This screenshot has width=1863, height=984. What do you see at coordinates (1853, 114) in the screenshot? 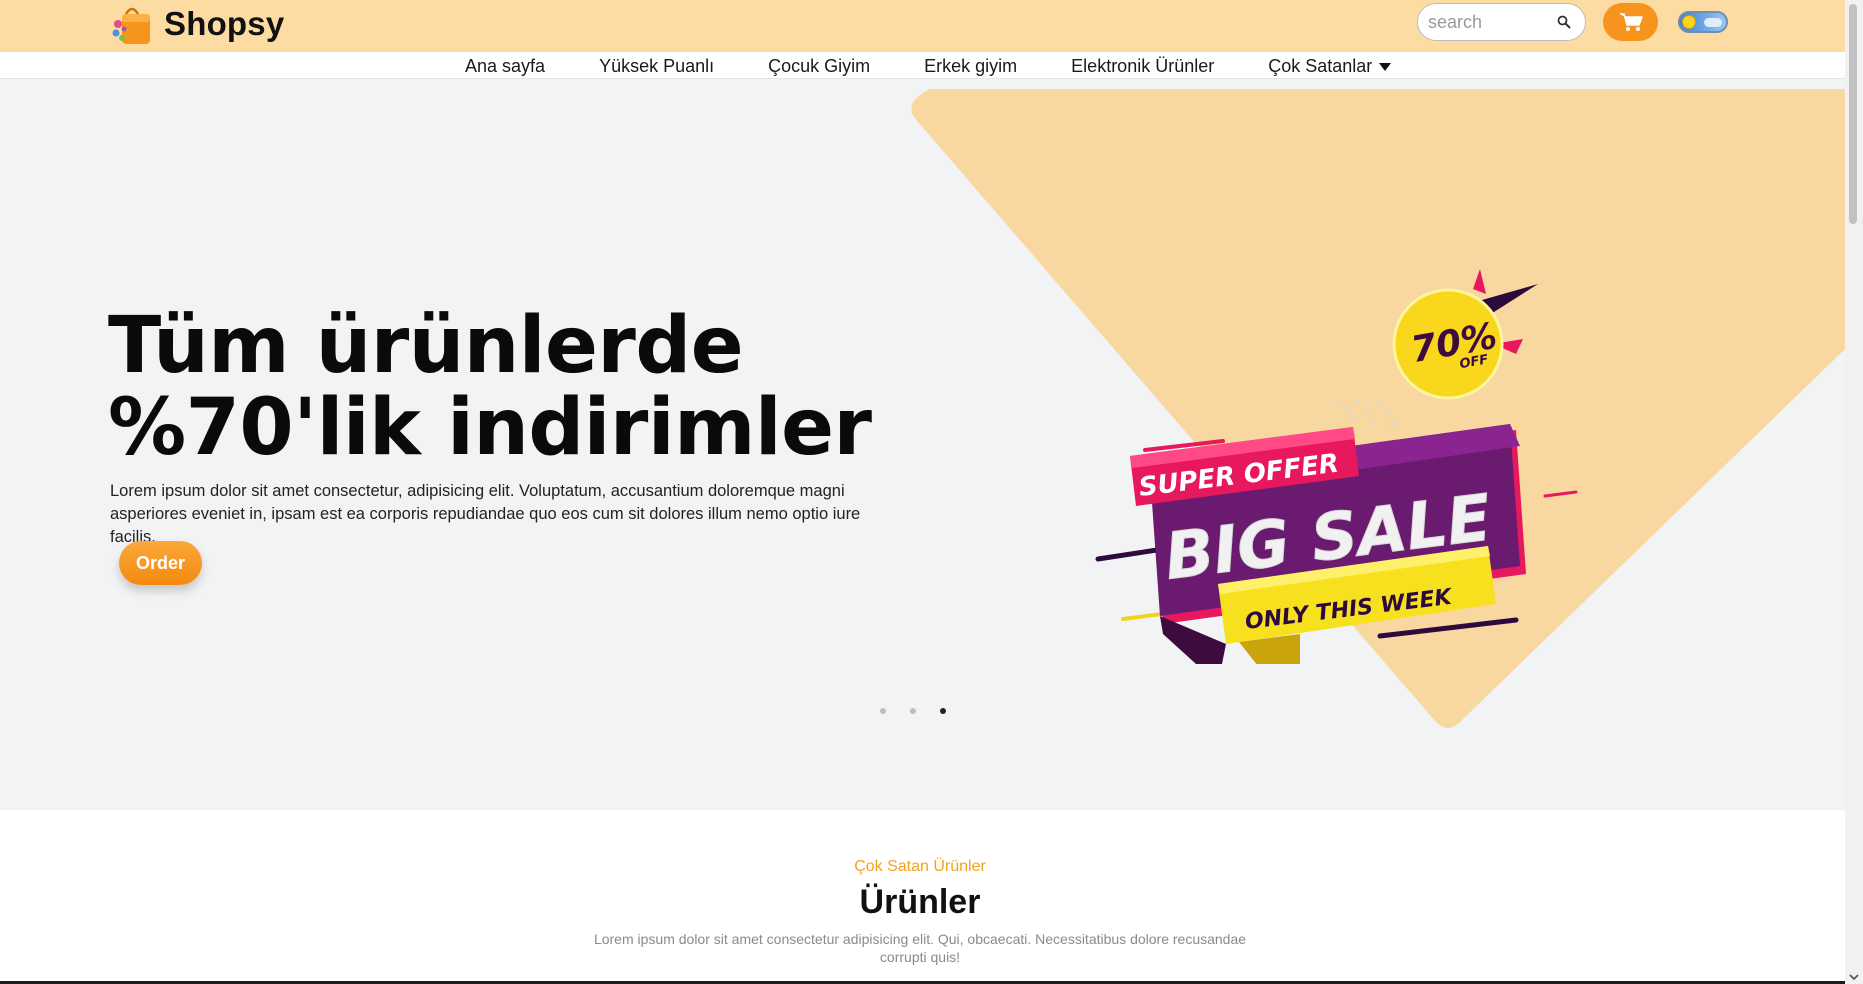
I see `scrollbar-thumb` at bounding box center [1853, 114].